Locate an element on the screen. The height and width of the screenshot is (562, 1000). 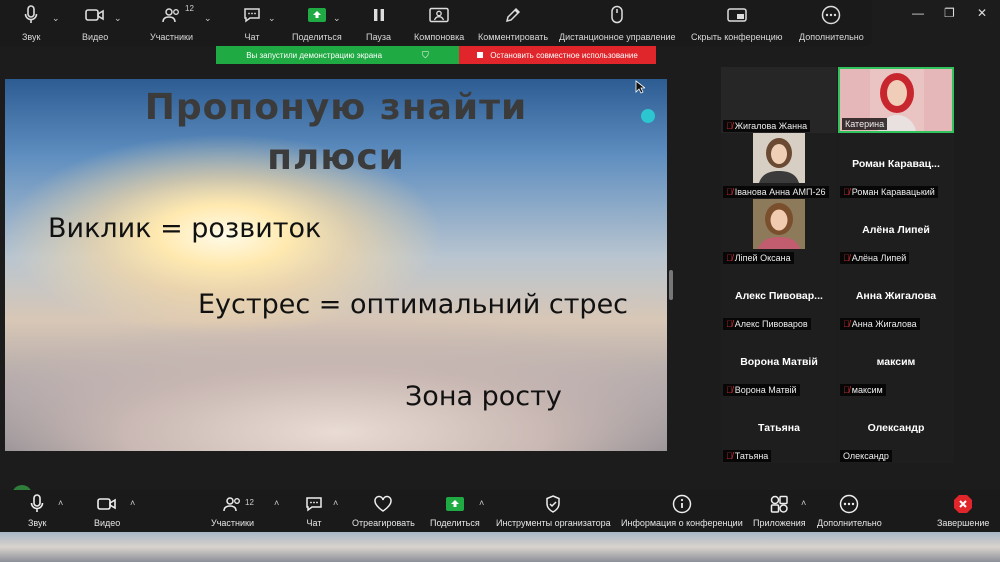
cursor-icon is located at coordinates (640, 87).